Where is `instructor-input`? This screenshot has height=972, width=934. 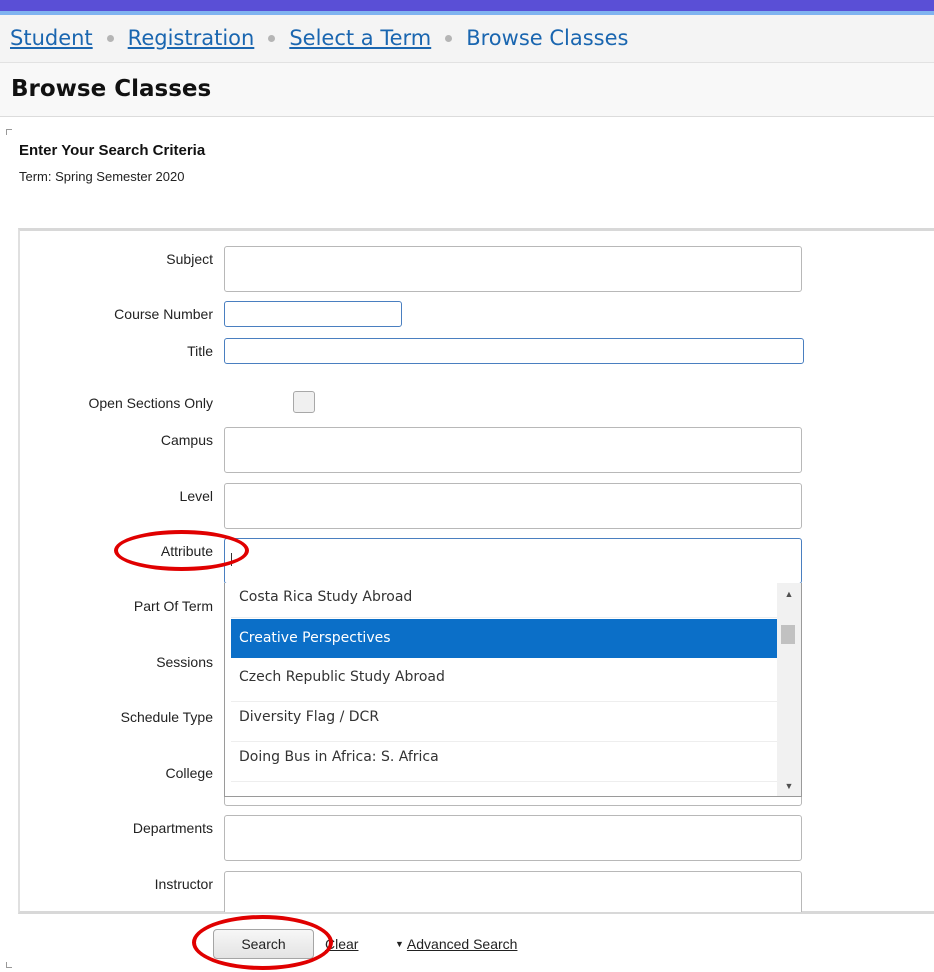
instructor-input is located at coordinates (513, 891).